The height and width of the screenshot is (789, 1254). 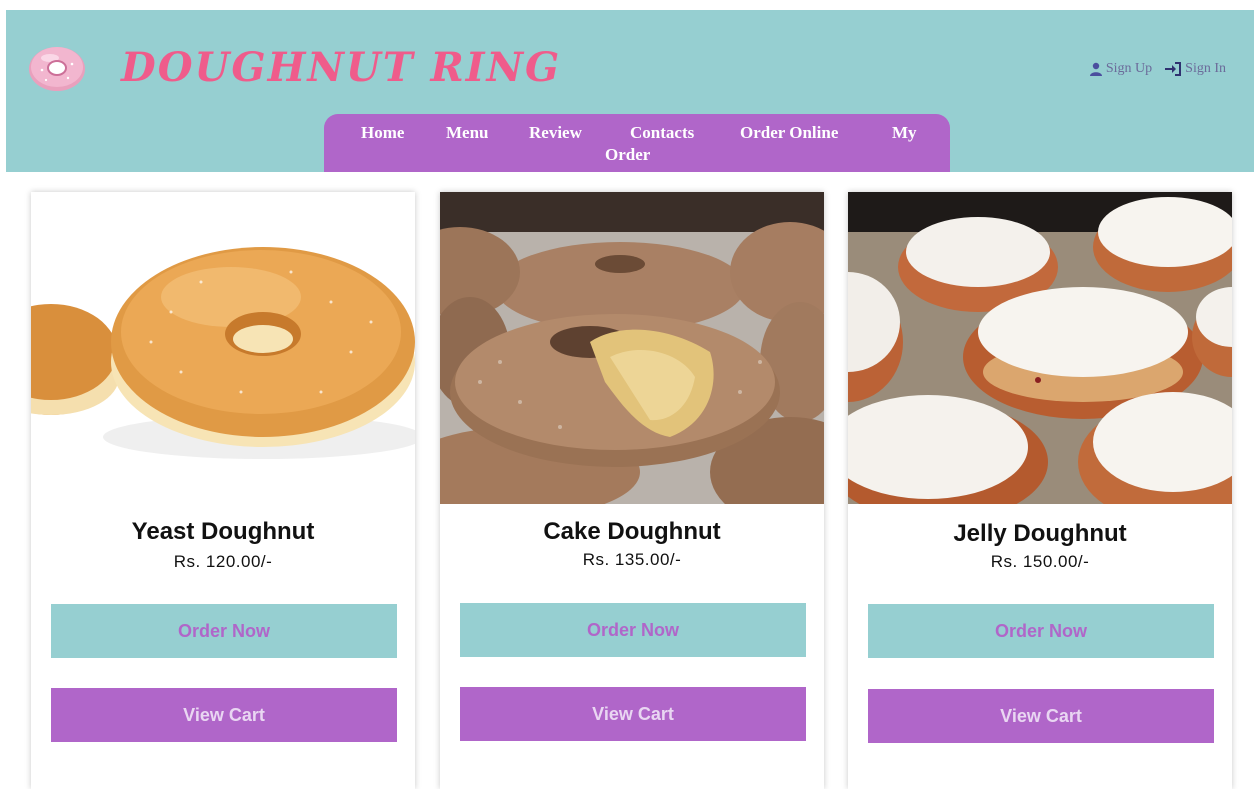 I want to click on product-price: Rs. 120.00/-, so click(x=223, y=561).